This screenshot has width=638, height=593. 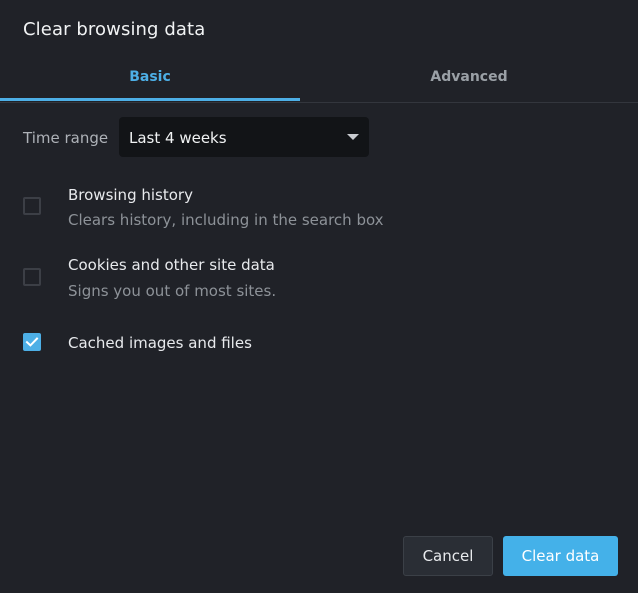 I want to click on dropdown-arrow-icon, so click(x=353, y=137).